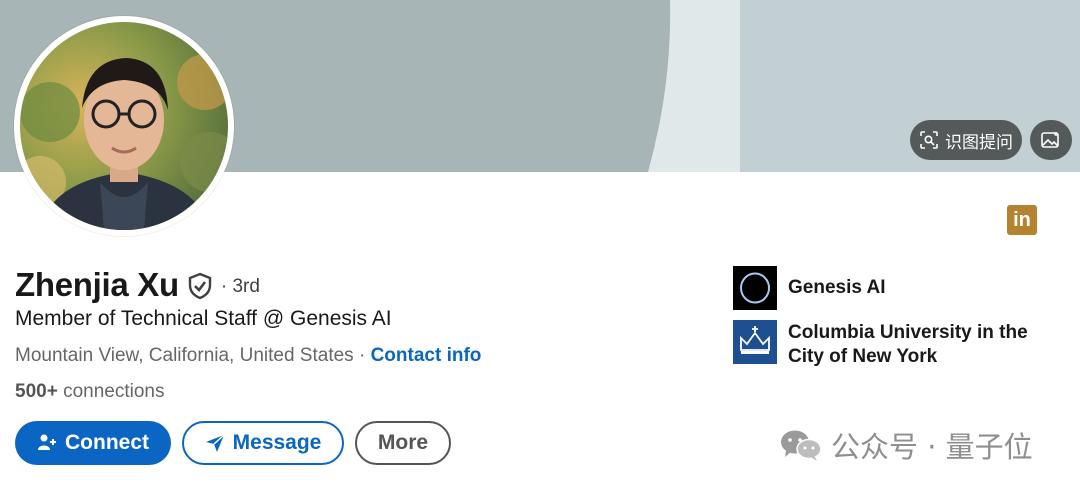 Image resolution: width=1080 pixels, height=486 pixels. Describe the element at coordinates (277, 442) in the screenshot. I see `message-label: Message` at that location.